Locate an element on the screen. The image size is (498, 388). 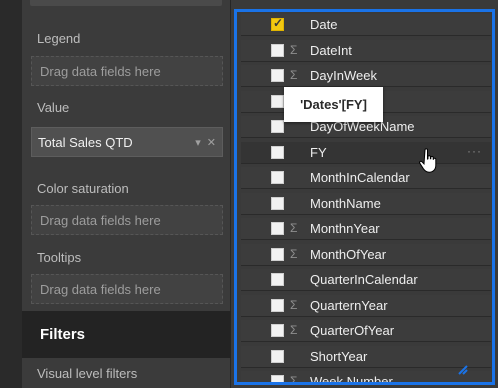
filters-title: Filters is located at coordinates (63, 334).